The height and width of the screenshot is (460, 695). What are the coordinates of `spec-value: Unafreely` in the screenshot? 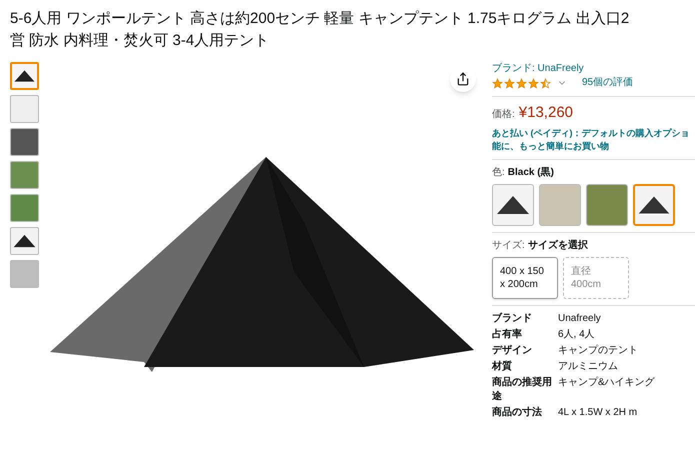 It's located at (579, 319).